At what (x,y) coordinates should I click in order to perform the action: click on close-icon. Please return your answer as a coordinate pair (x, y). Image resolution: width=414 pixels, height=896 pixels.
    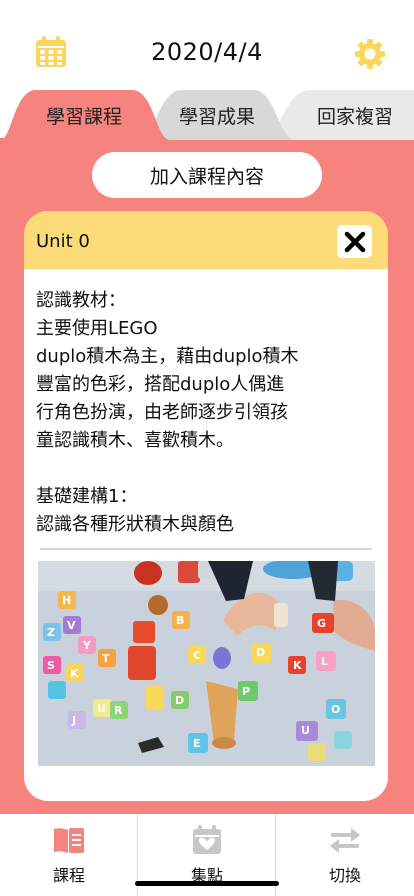
    Looking at the image, I should click on (354, 241).